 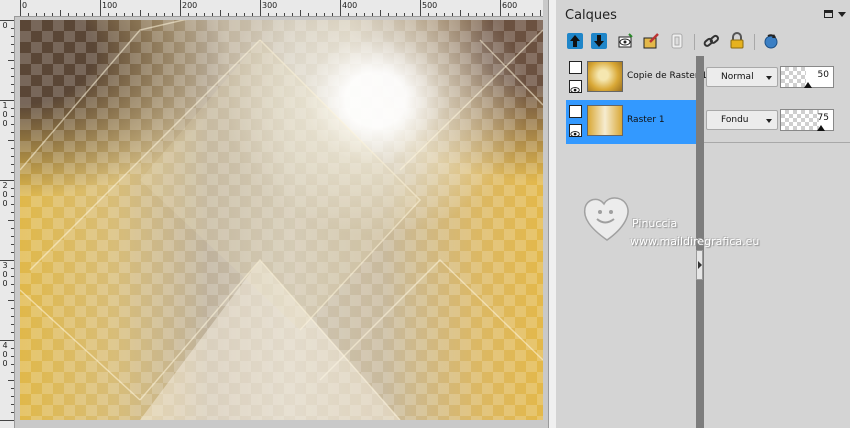 I want to click on ruler-left-label: 1, so click(x=5, y=105).